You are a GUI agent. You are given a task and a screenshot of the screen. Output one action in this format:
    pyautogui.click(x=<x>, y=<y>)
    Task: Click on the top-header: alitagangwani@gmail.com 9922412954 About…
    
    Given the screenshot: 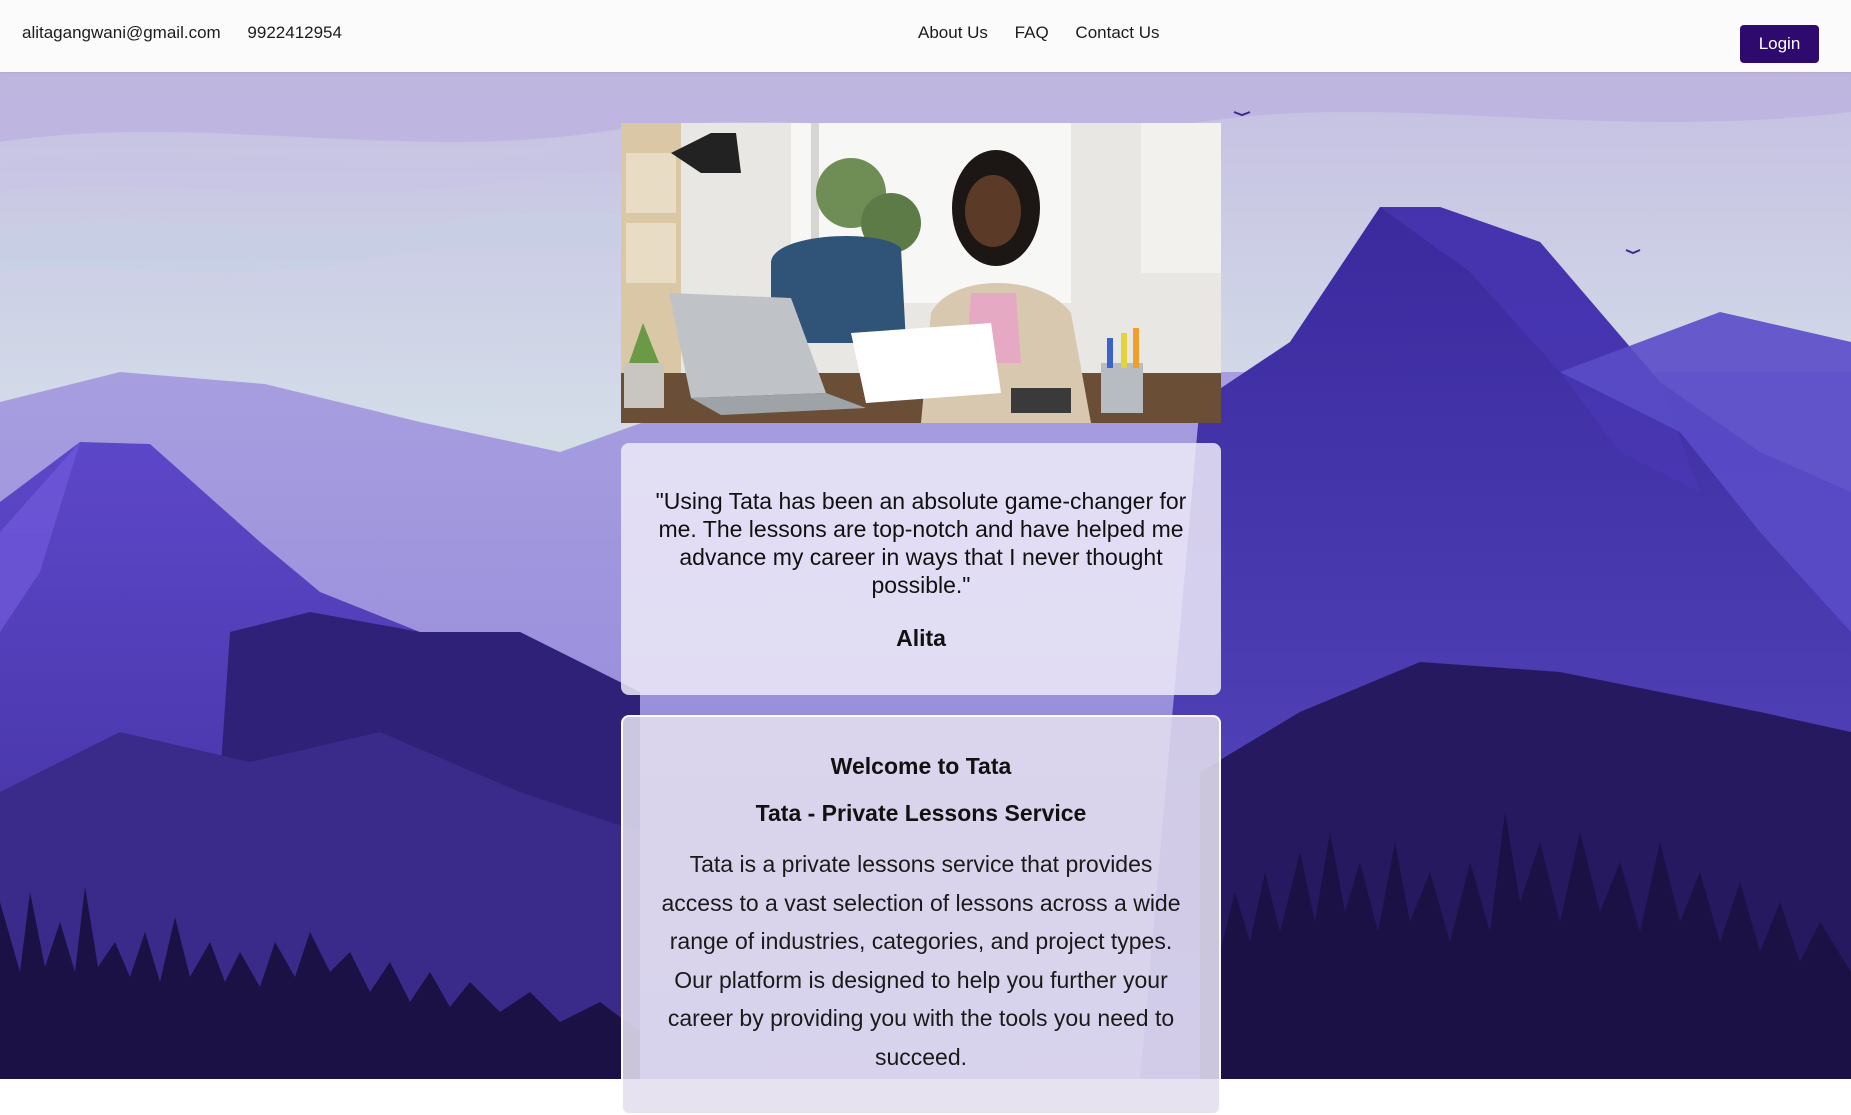 What is the action you would take?
    pyautogui.click(x=925, y=36)
    